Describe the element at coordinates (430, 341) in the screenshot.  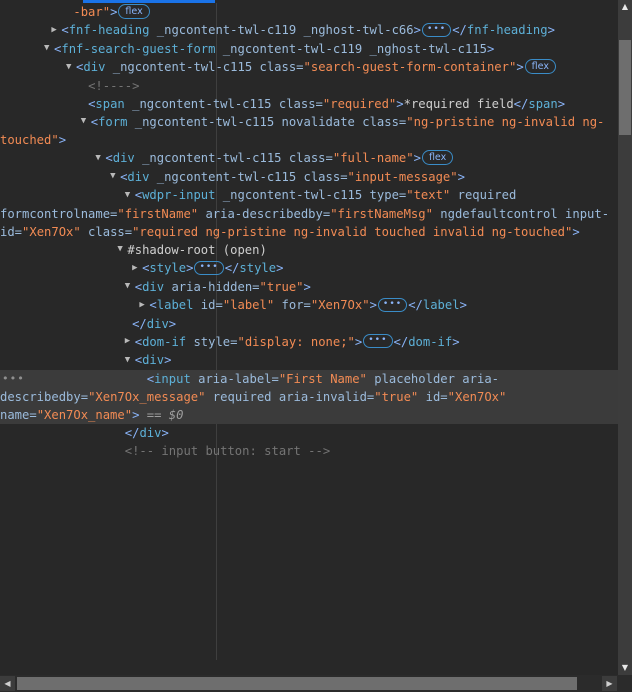
I see `tag-name: dom-if` at that location.